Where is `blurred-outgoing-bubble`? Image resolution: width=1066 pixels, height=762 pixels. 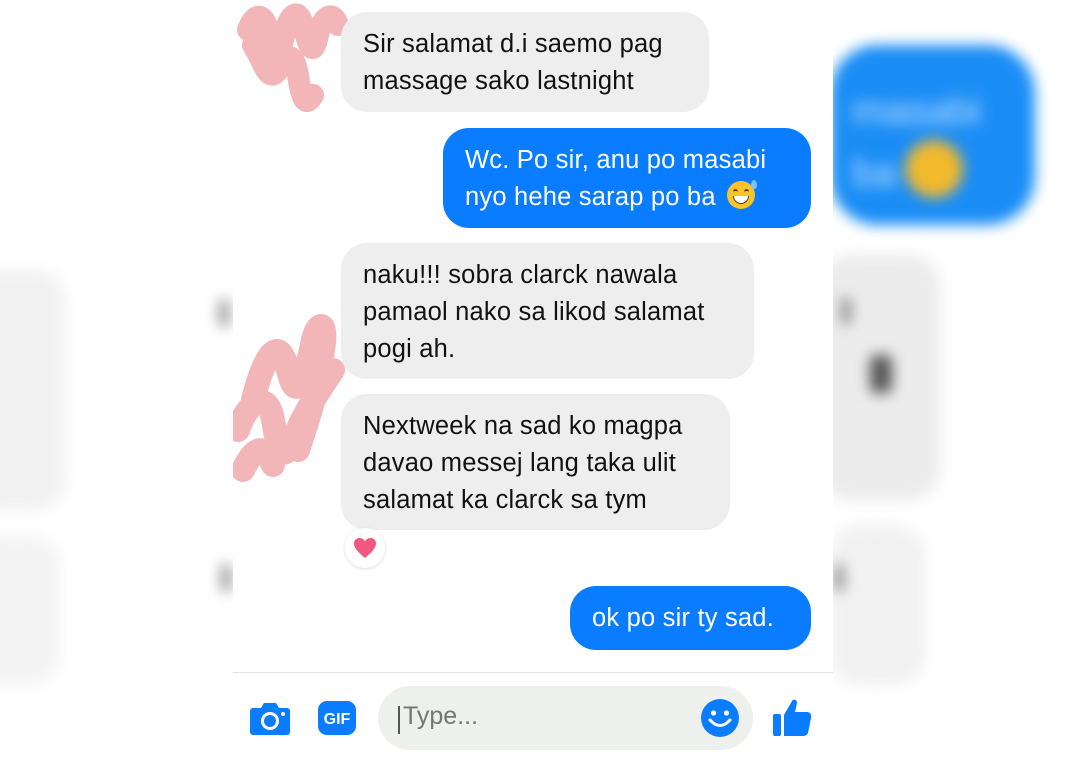 blurred-outgoing-bubble is located at coordinates (932, 135).